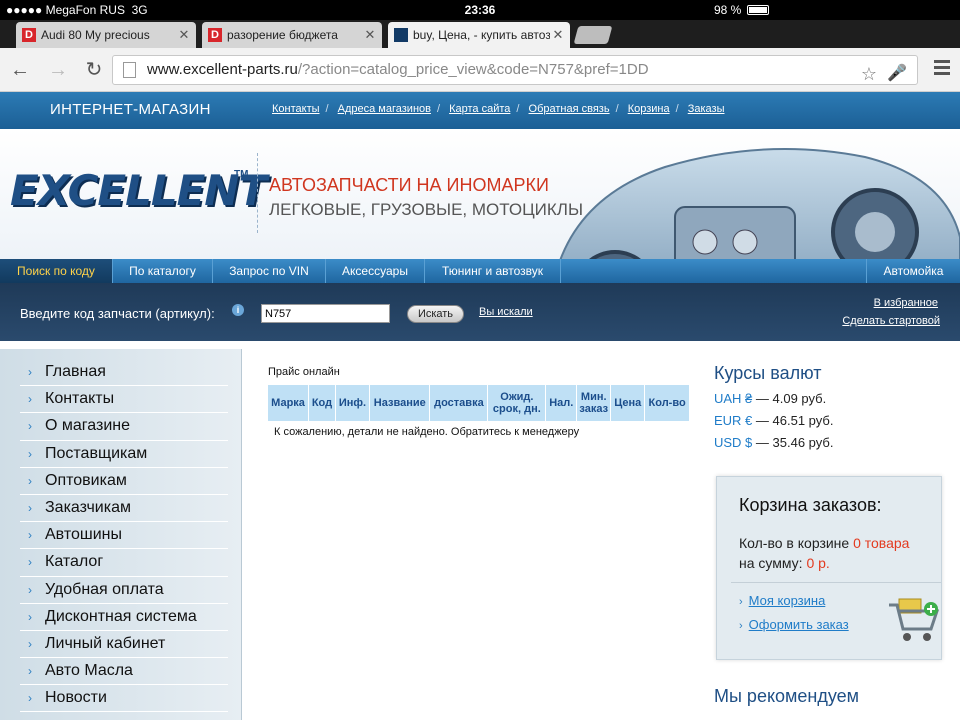 The height and width of the screenshot is (720, 960). I want to click on column-header: Ожид. срок, дн., so click(517, 403).